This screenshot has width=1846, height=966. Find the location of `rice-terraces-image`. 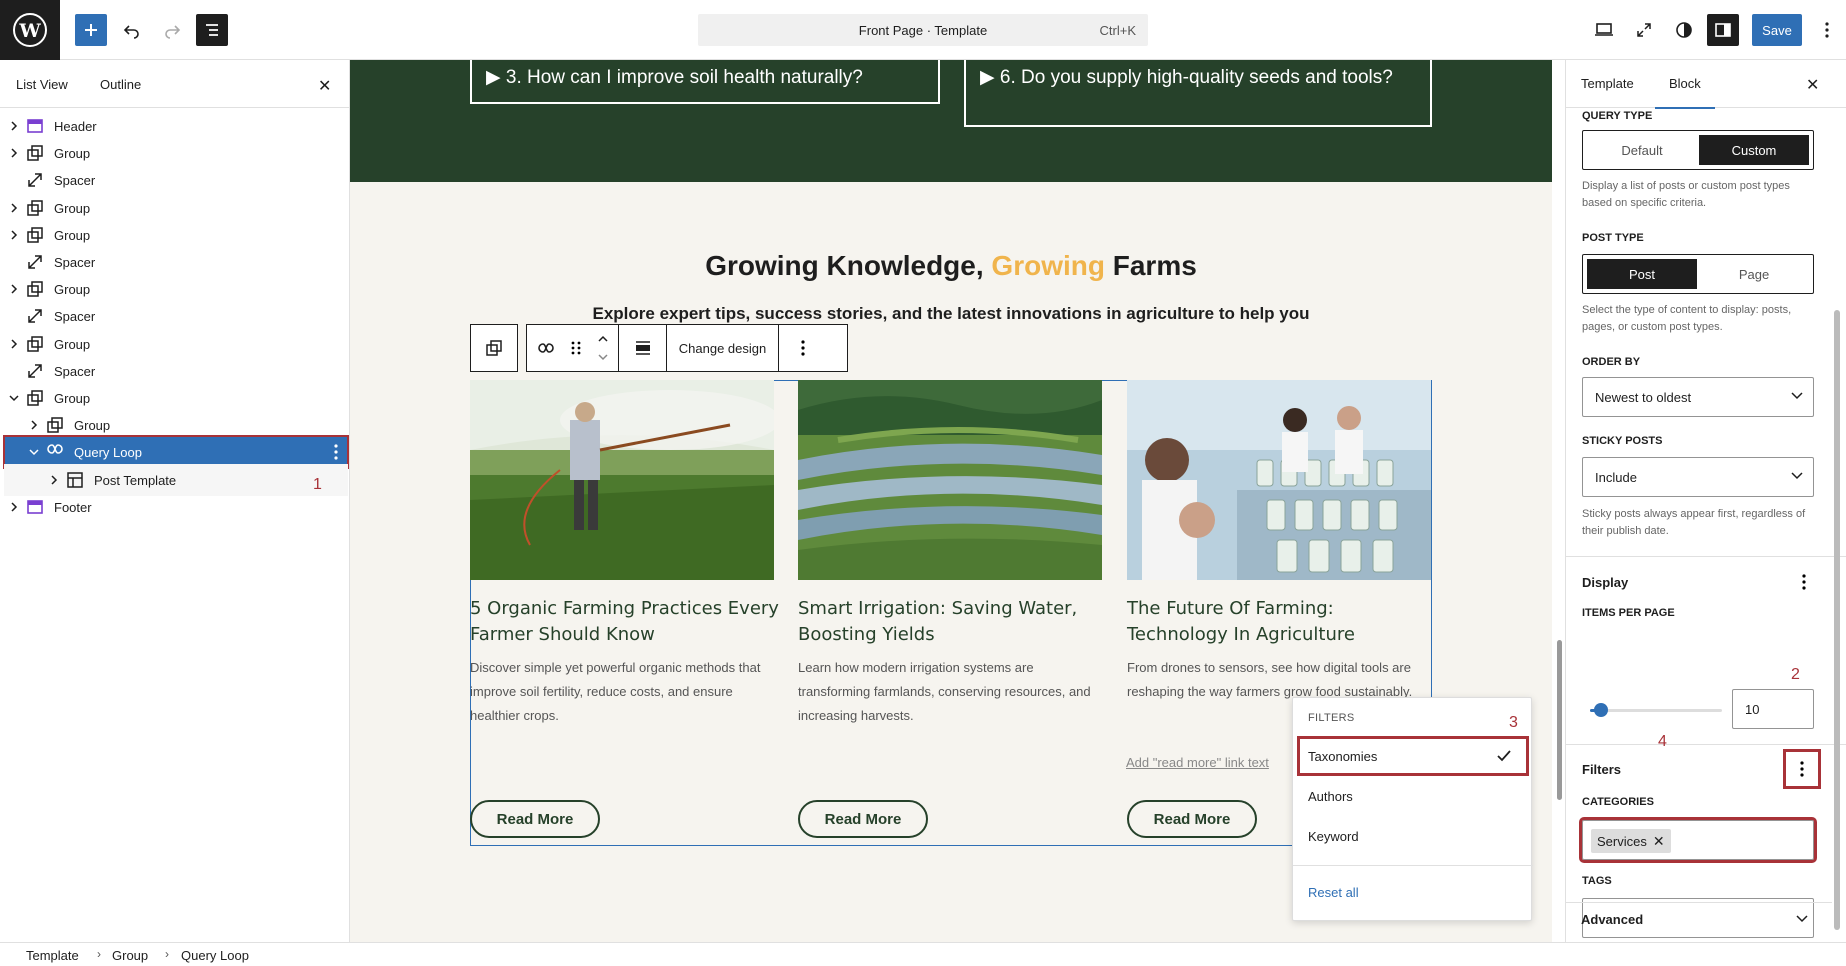

rice-terraces-image is located at coordinates (950, 480).